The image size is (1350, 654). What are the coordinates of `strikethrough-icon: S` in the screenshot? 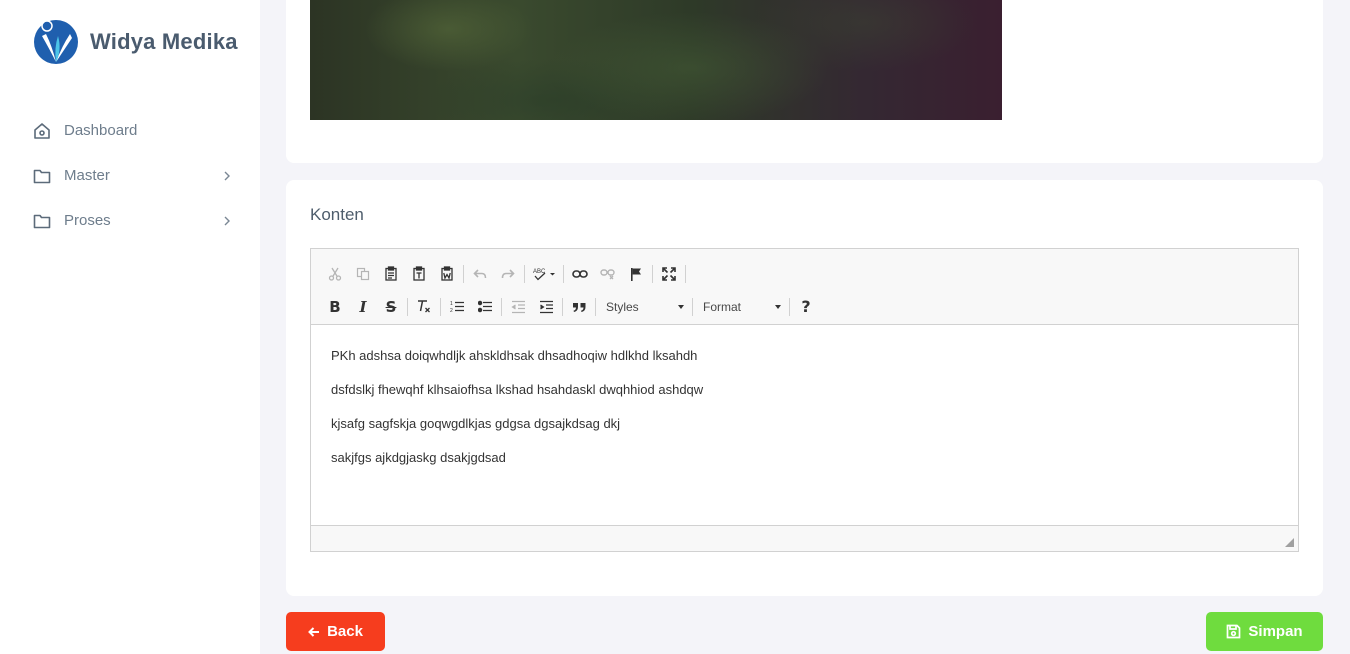 It's located at (391, 307).